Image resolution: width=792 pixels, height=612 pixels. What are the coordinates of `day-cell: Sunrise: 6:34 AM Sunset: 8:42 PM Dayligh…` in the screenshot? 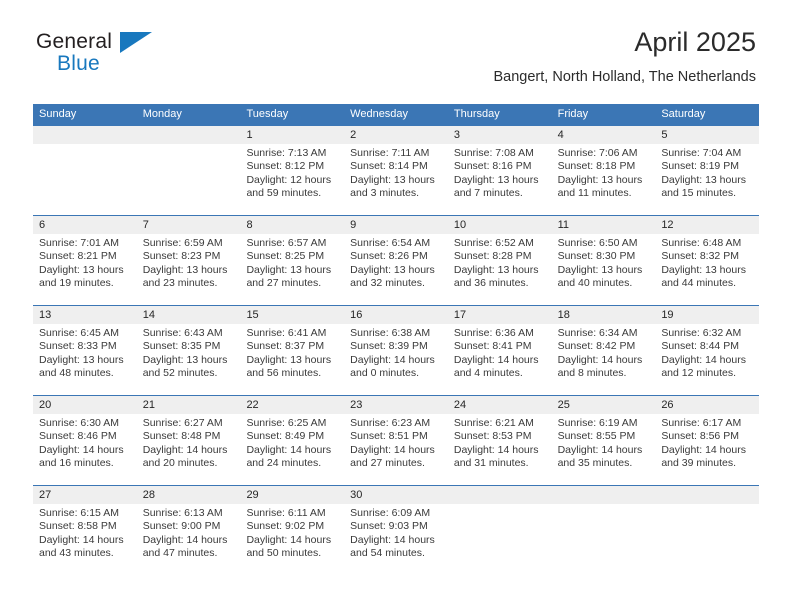 It's located at (604, 359).